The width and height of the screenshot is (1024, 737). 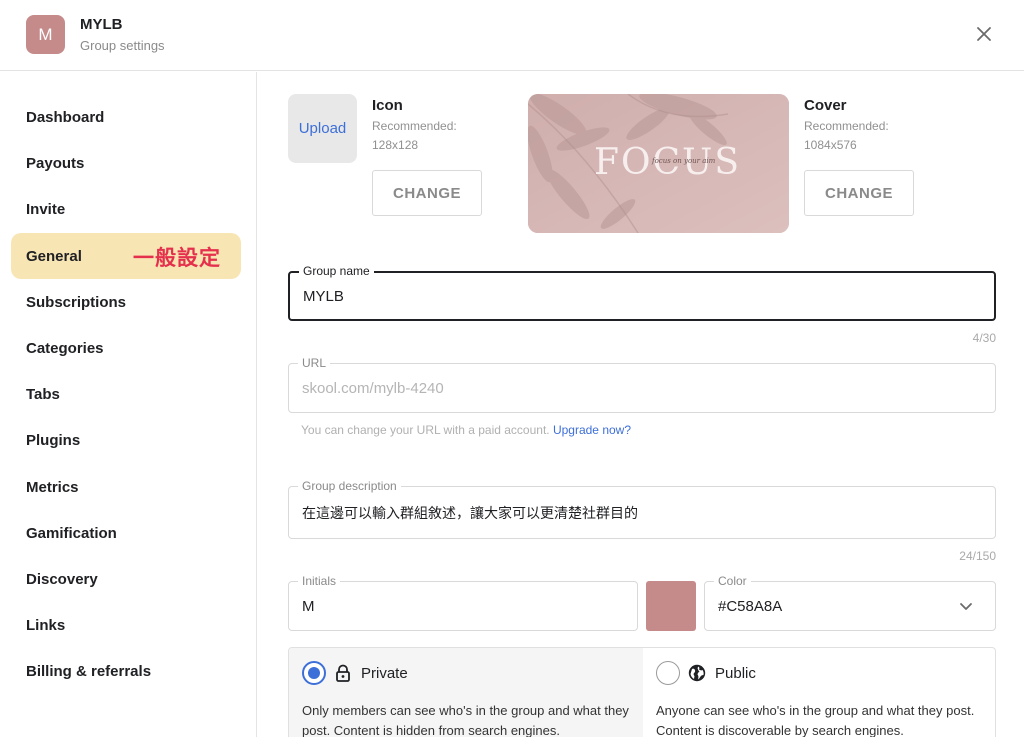 I want to click on close-button, so click(x=984, y=34).